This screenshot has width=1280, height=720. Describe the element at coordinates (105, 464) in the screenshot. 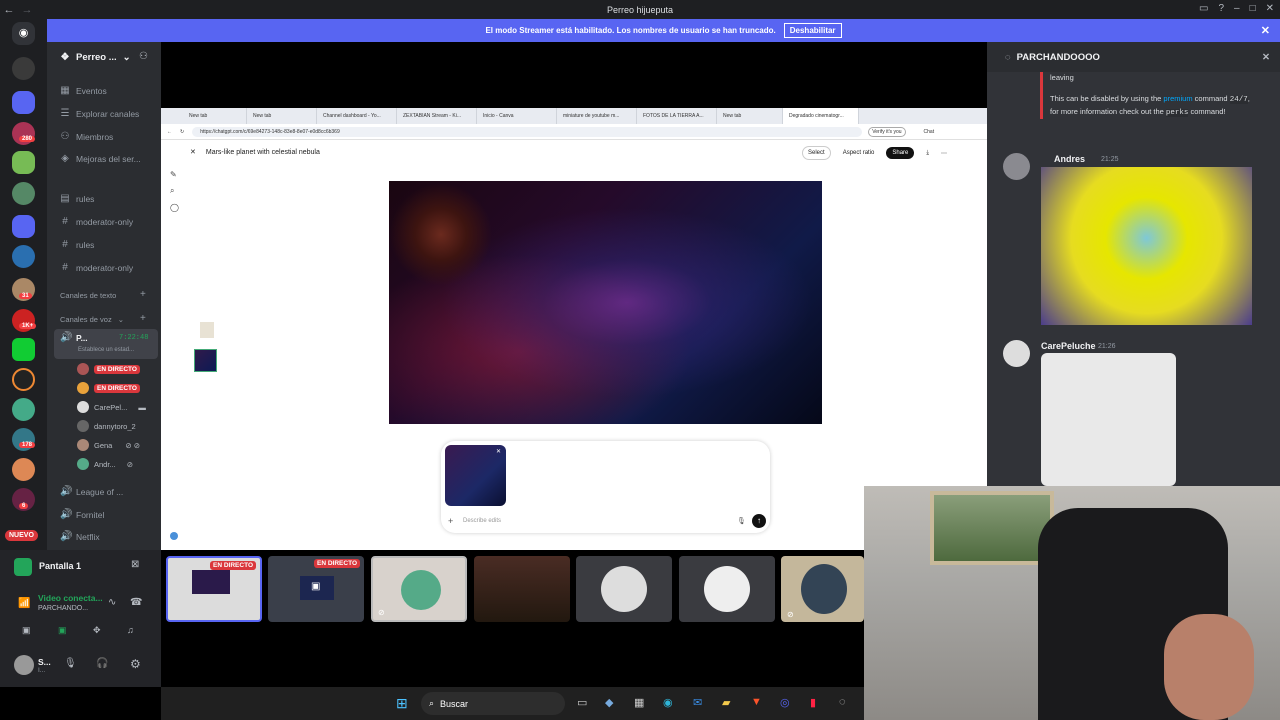

I see `voice-user: Andr... ⊘` at that location.